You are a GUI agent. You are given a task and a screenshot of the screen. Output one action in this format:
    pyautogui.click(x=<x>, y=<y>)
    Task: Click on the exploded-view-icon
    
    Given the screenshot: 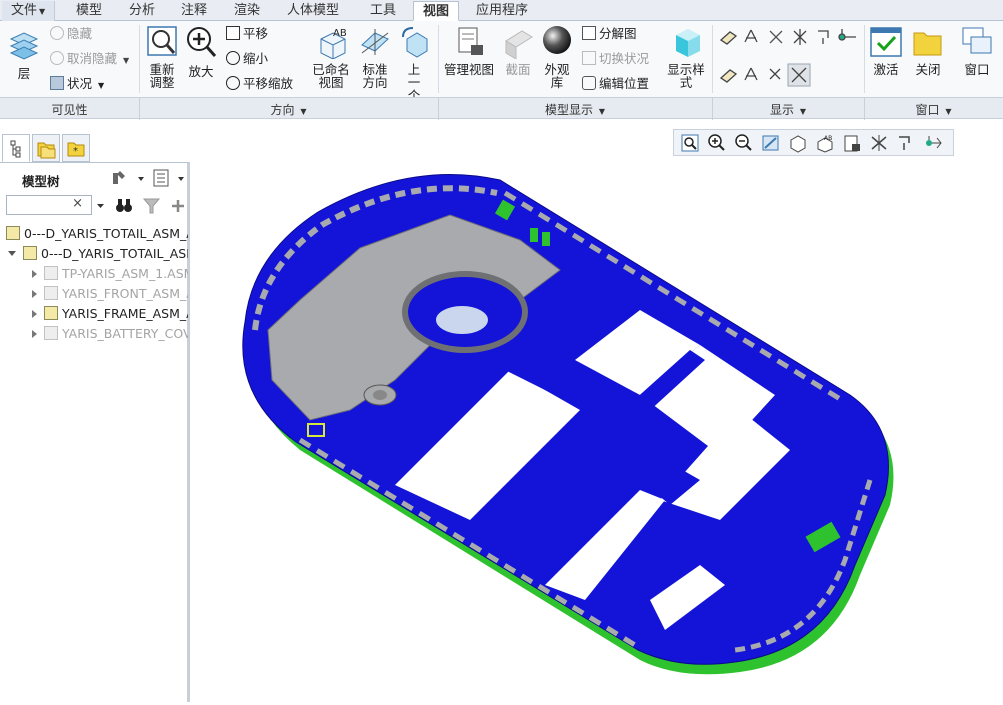 What is the action you would take?
    pyautogui.click(x=589, y=33)
    